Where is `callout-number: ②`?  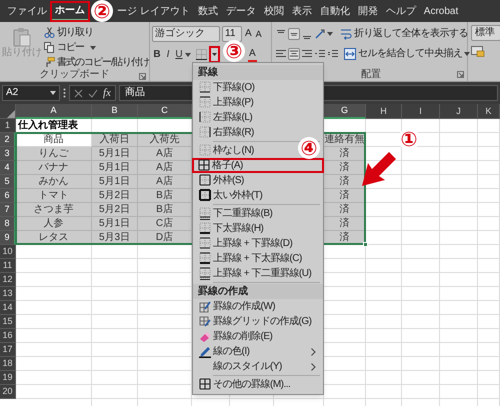
callout-number: ② is located at coordinates (102, 11).